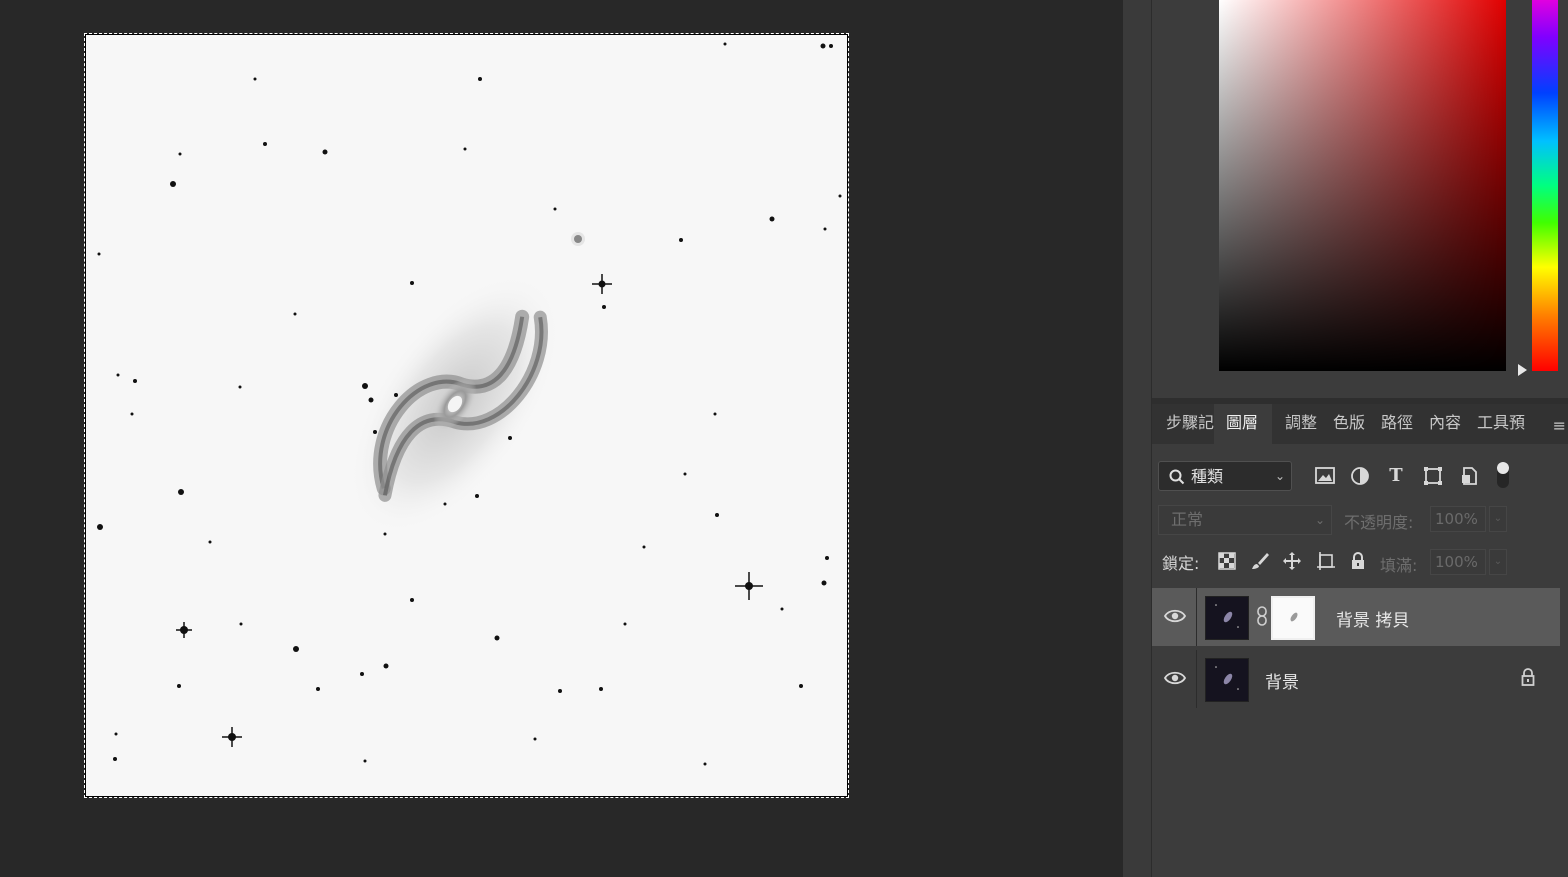 The width and height of the screenshot is (1568, 877). Describe the element at coordinates (1559, 425) in the screenshot. I see `panel-menu-icon: ≡` at that location.